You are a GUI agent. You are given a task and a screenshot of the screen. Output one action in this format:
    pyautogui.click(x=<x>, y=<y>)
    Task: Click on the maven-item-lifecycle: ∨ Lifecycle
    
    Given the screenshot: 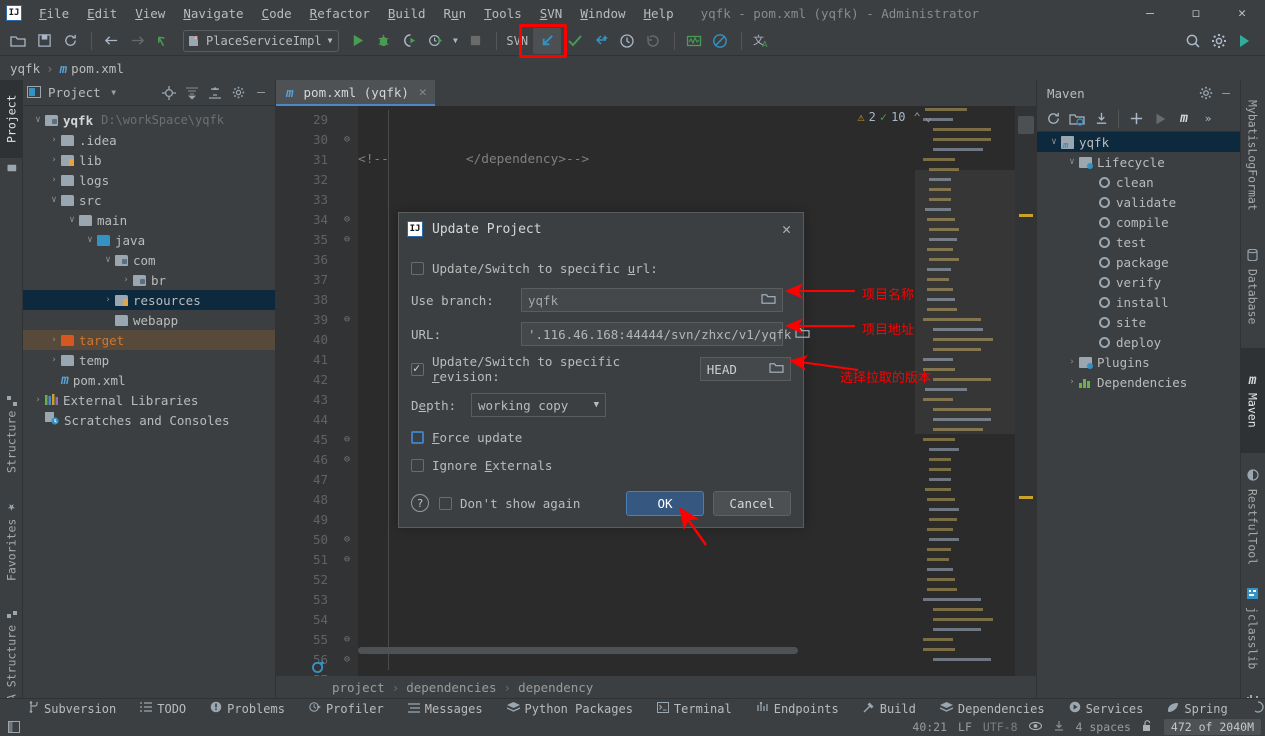 What is the action you would take?
    pyautogui.click(x=1138, y=162)
    